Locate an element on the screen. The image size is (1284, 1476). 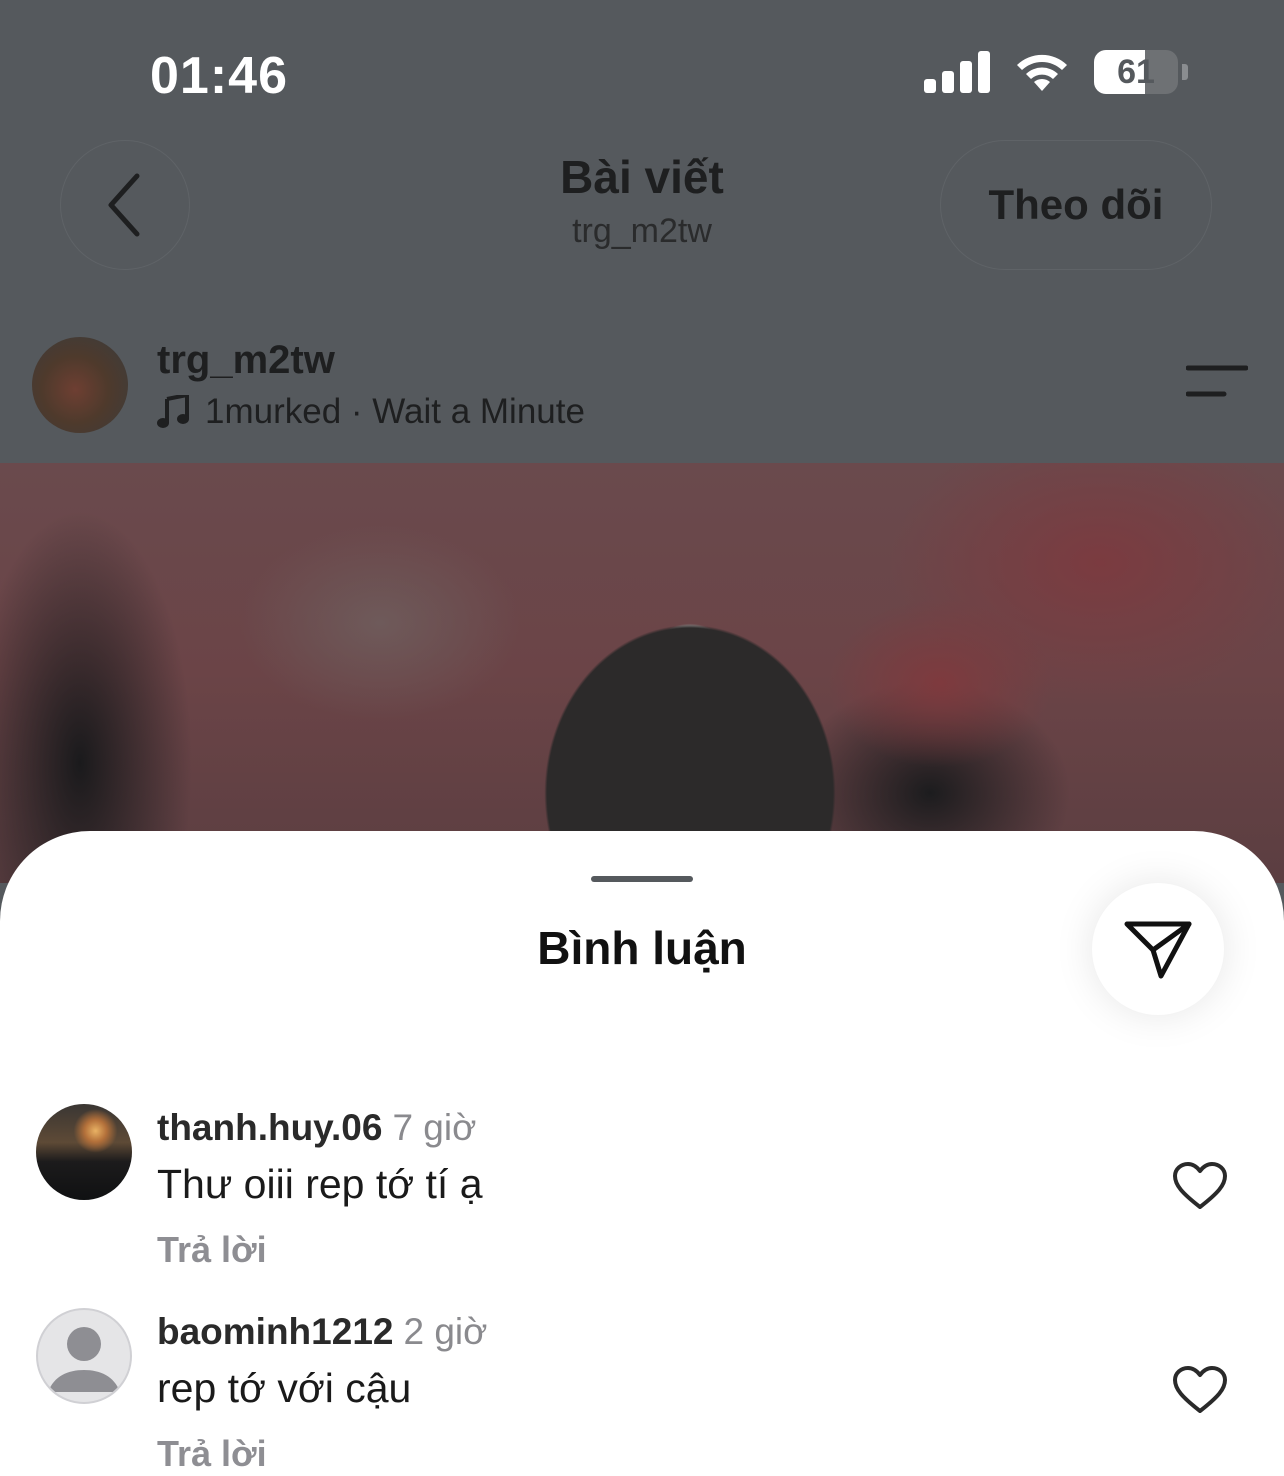
menu-icon is located at coordinates (1217, 381).